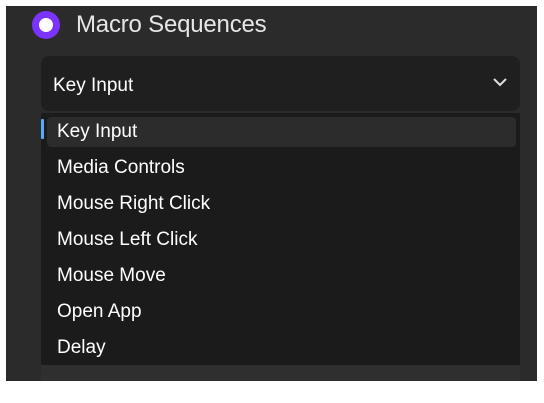  I want to click on radio-dot, so click(46, 25).